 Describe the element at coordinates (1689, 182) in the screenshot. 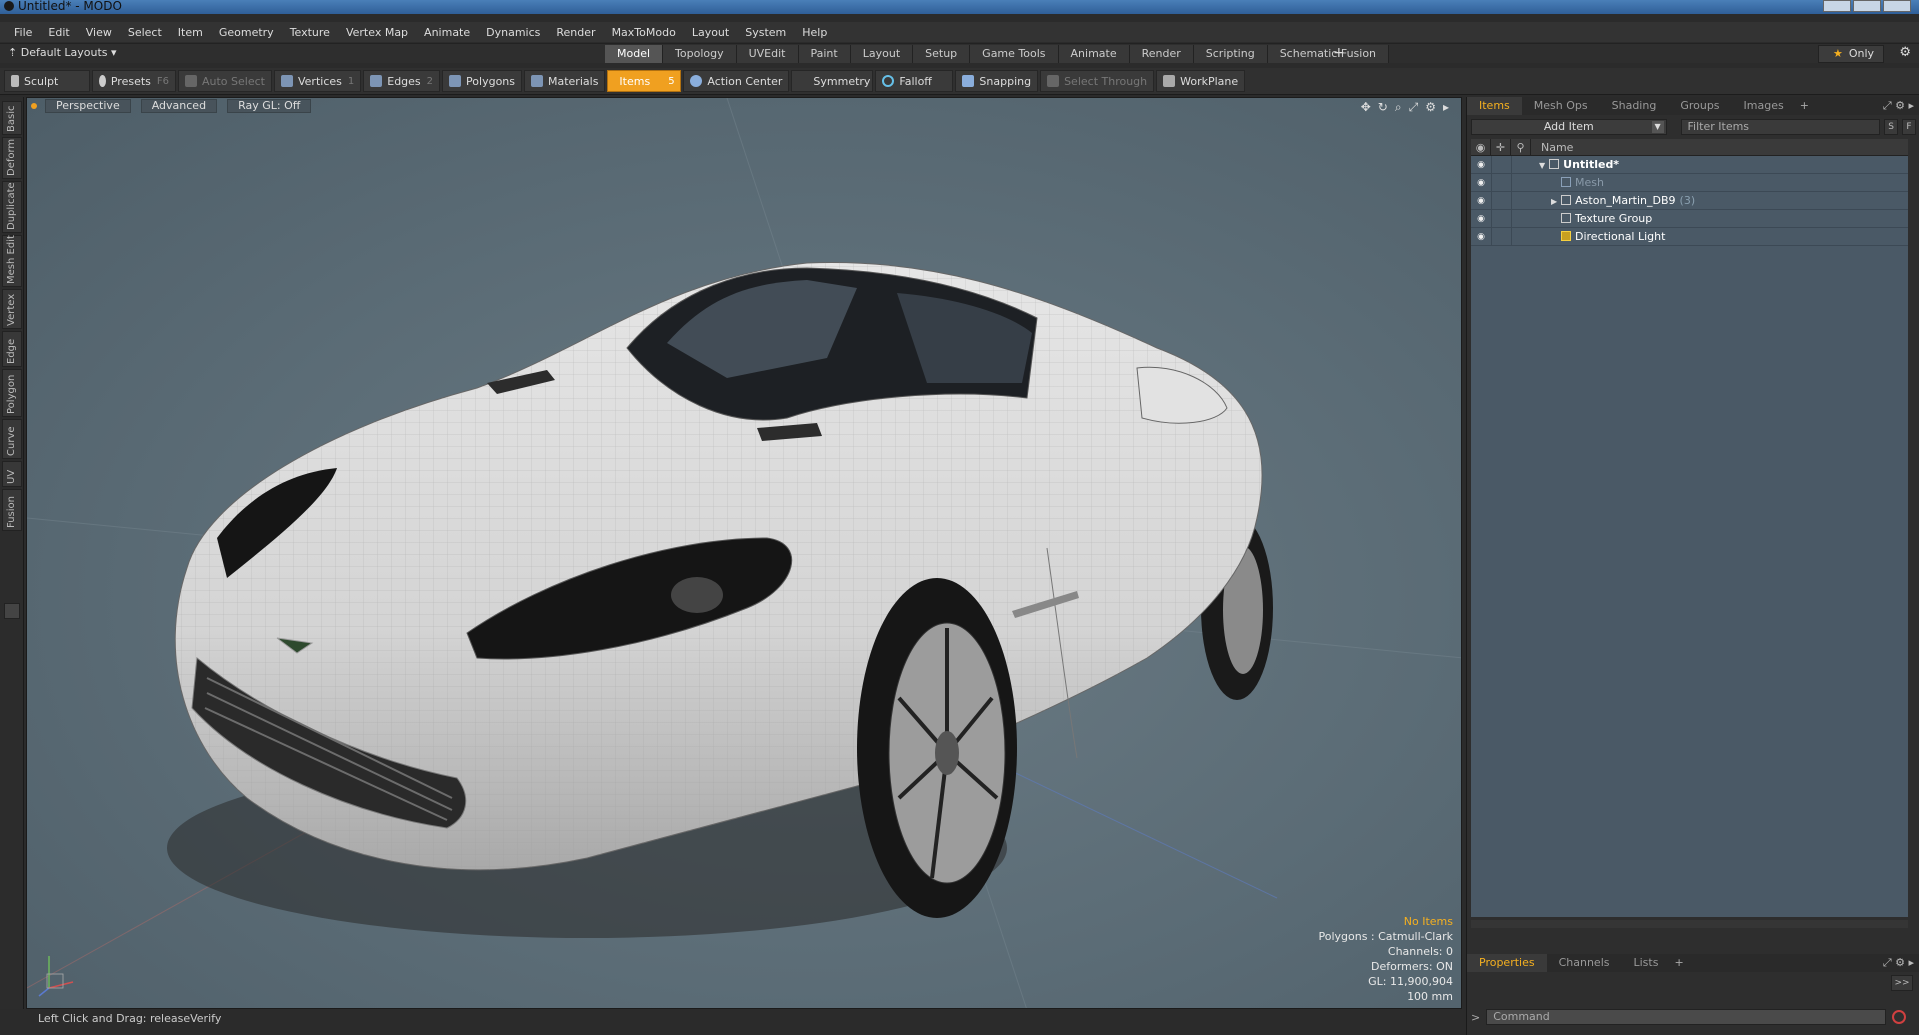

I see `list-item: ◉ Mesh` at that location.